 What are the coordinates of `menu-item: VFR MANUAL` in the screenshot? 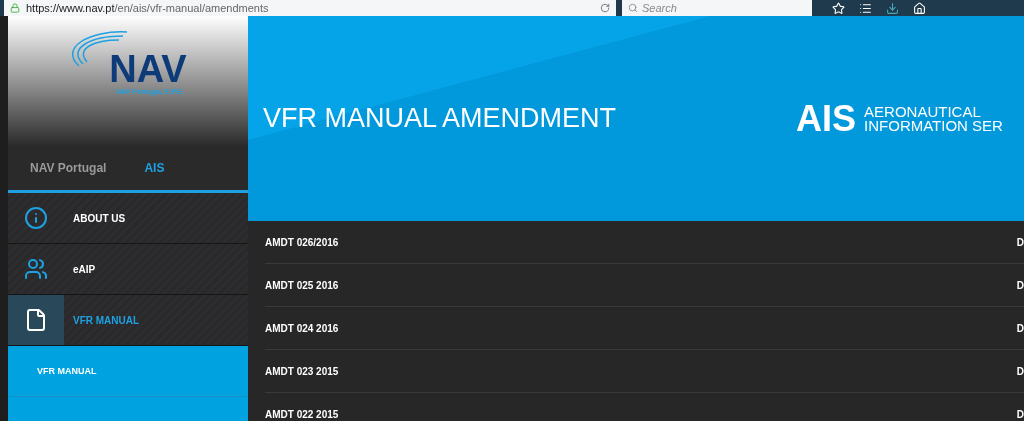 It's located at (128, 320).